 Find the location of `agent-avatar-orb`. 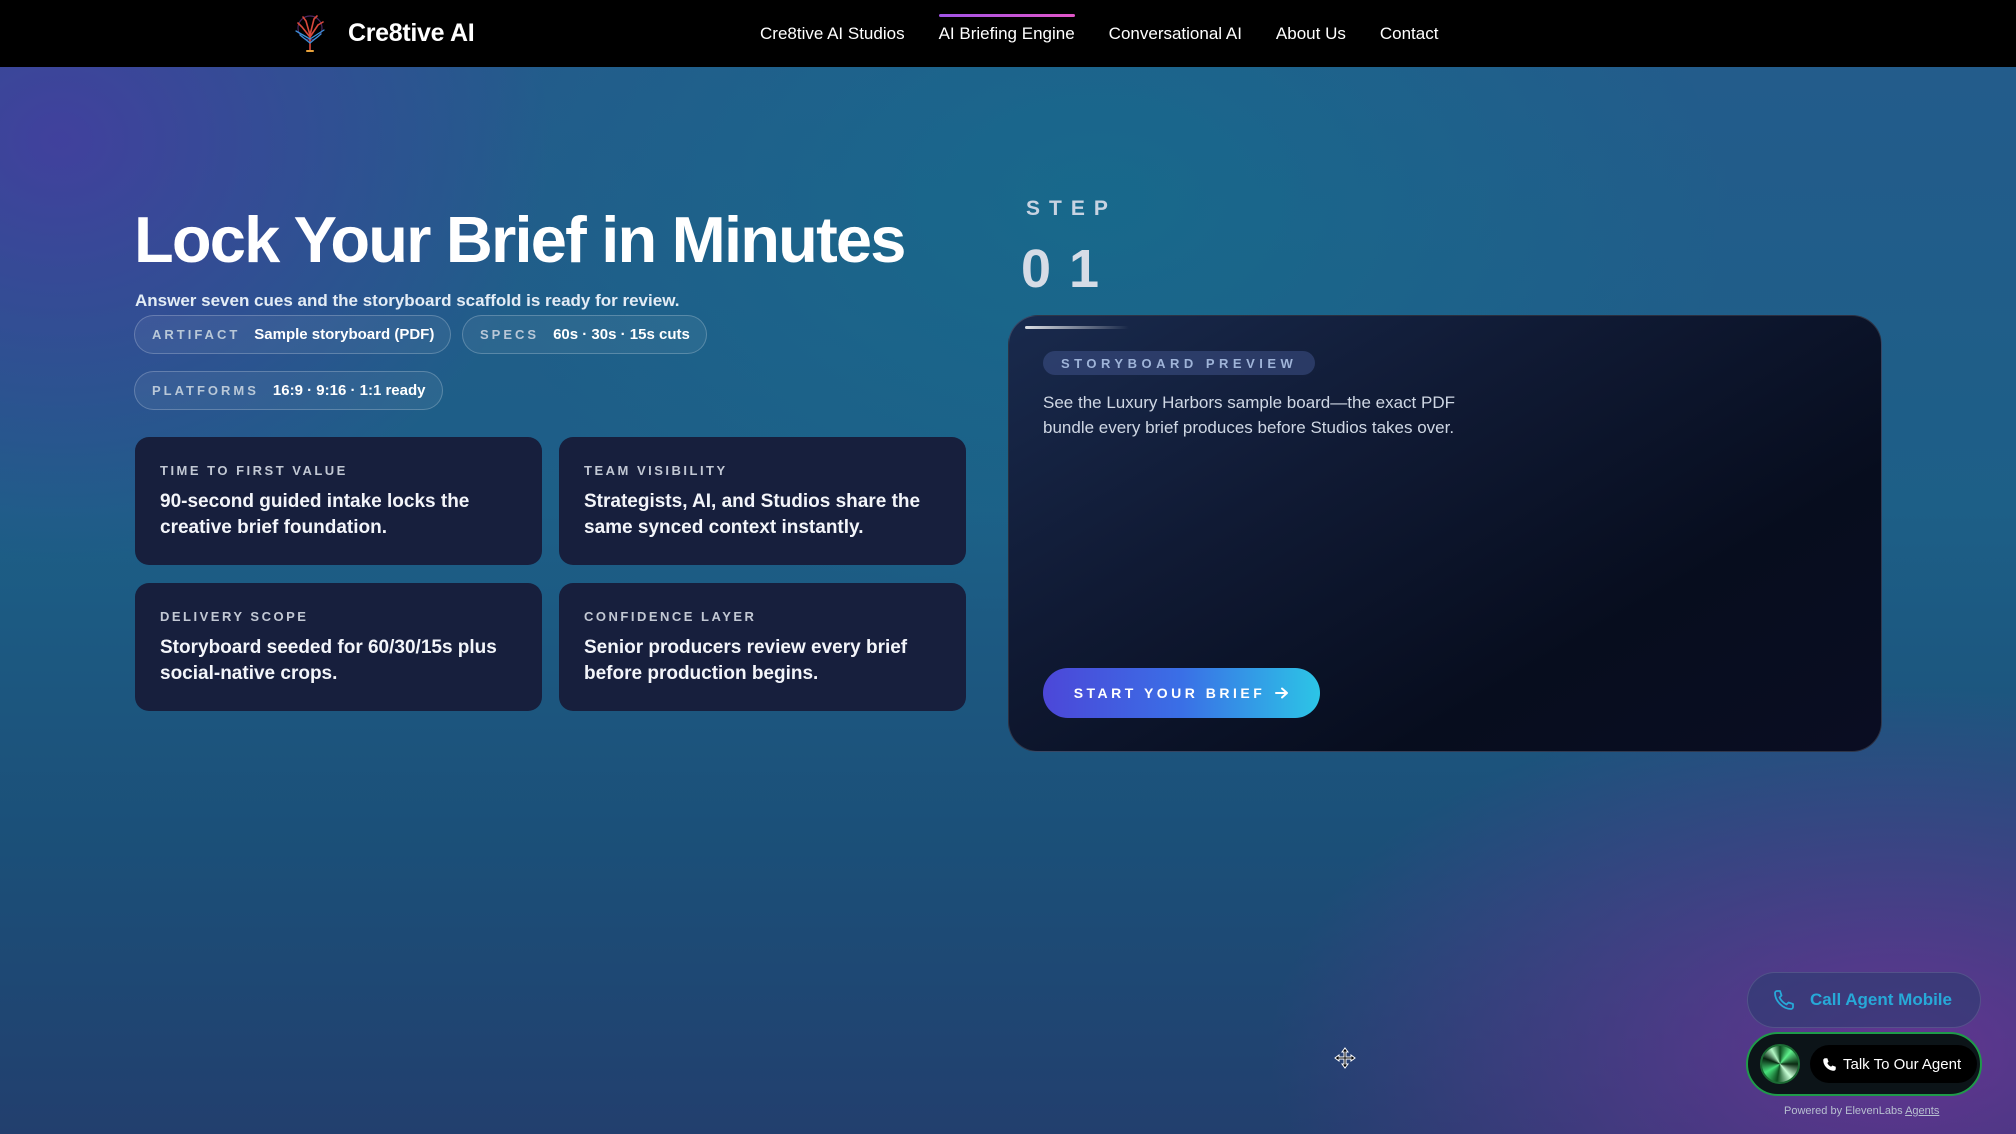

agent-avatar-orb is located at coordinates (1780, 1064).